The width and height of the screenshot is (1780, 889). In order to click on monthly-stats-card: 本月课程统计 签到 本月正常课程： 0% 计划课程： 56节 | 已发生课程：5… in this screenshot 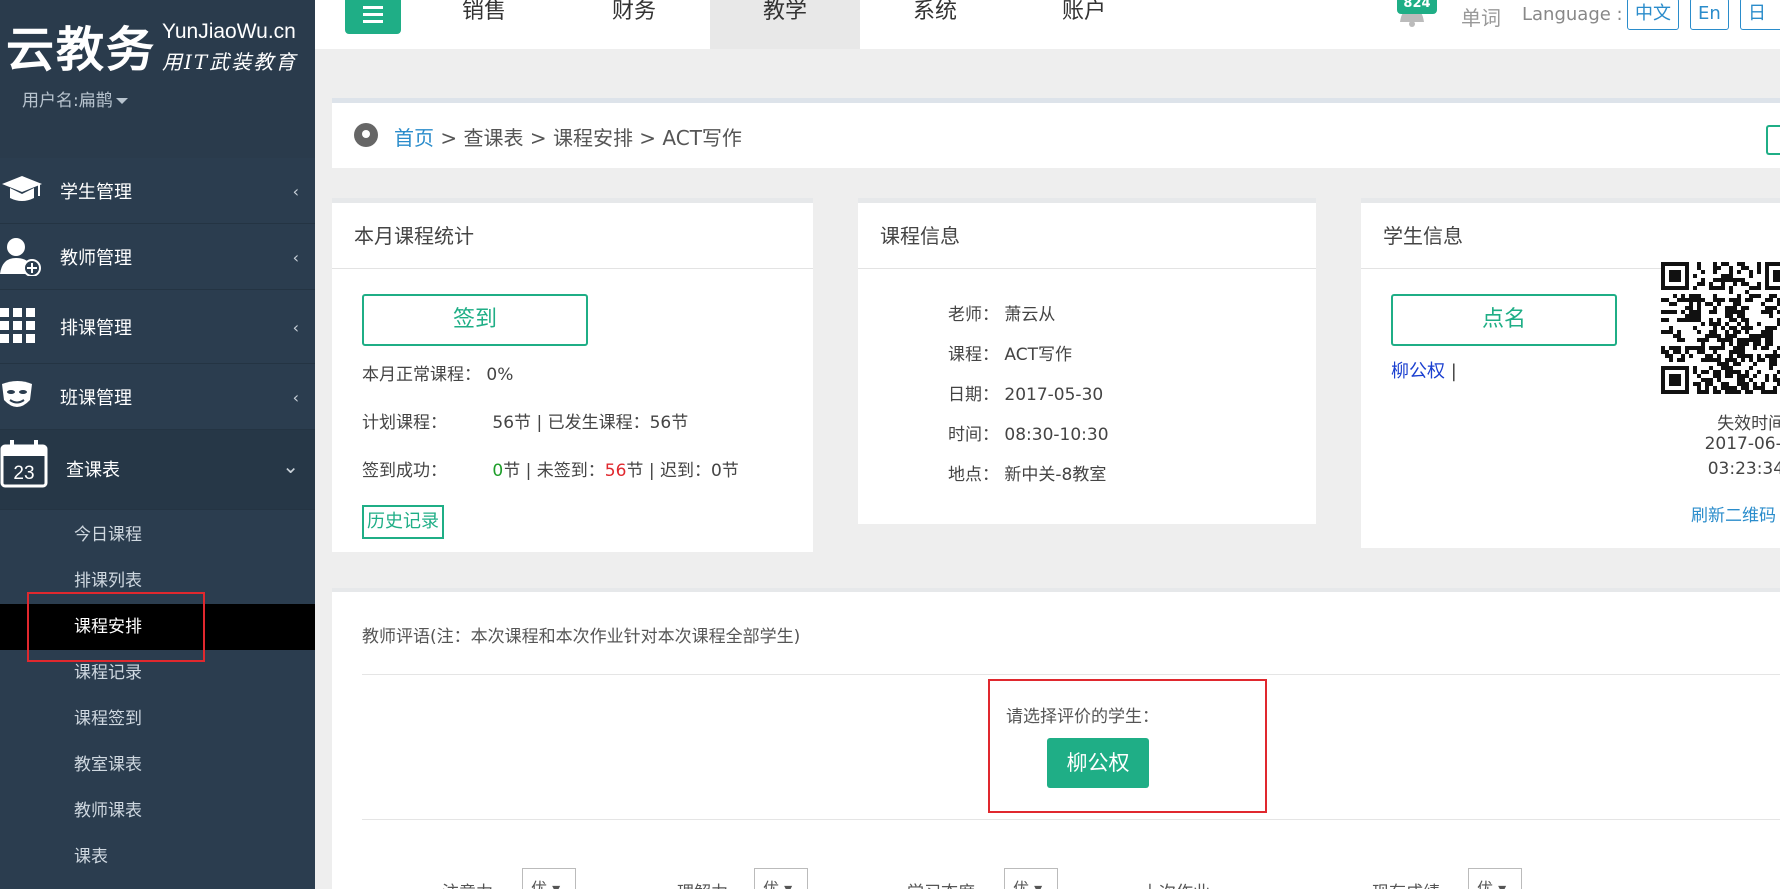, I will do `click(572, 375)`.